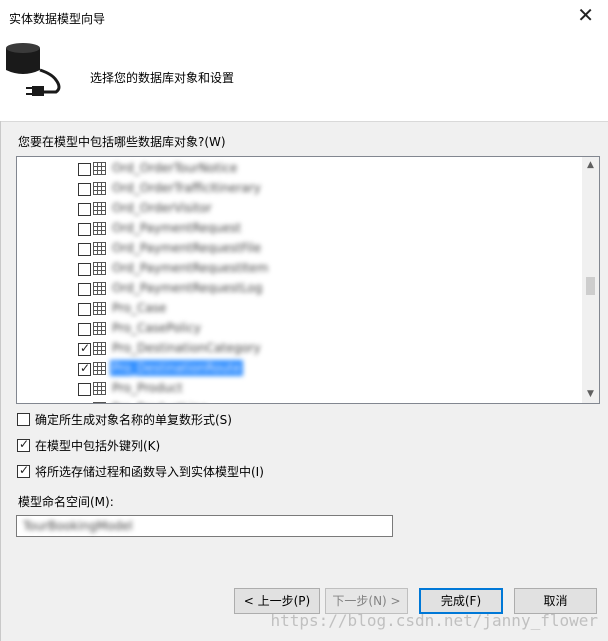  What do you see at coordinates (177, 228) in the screenshot?
I see `object-name: Ord_PaymentRequest` at bounding box center [177, 228].